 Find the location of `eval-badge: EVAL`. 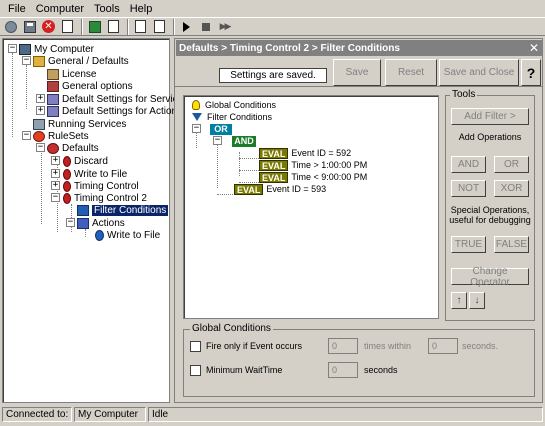

eval-badge: EVAL is located at coordinates (274, 165).